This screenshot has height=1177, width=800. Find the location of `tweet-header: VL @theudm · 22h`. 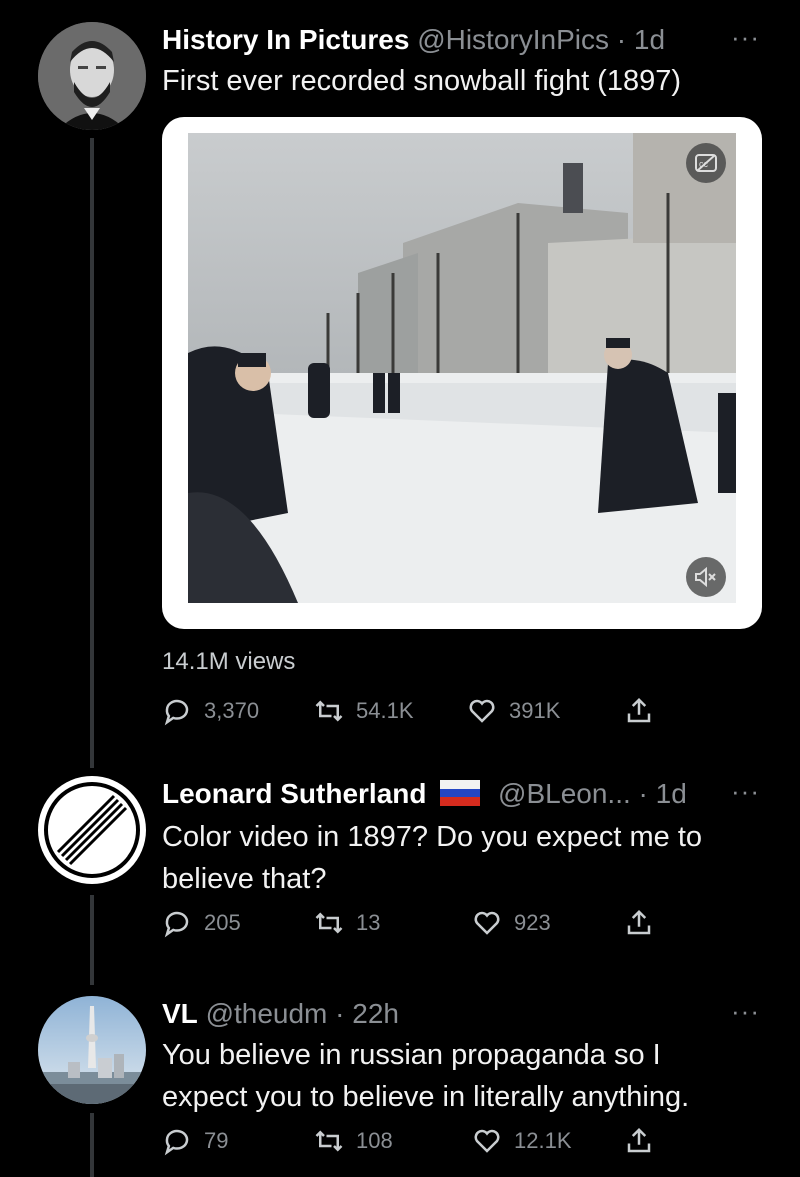

tweet-header: VL @theudm · 22h is located at coordinates (280, 1014).